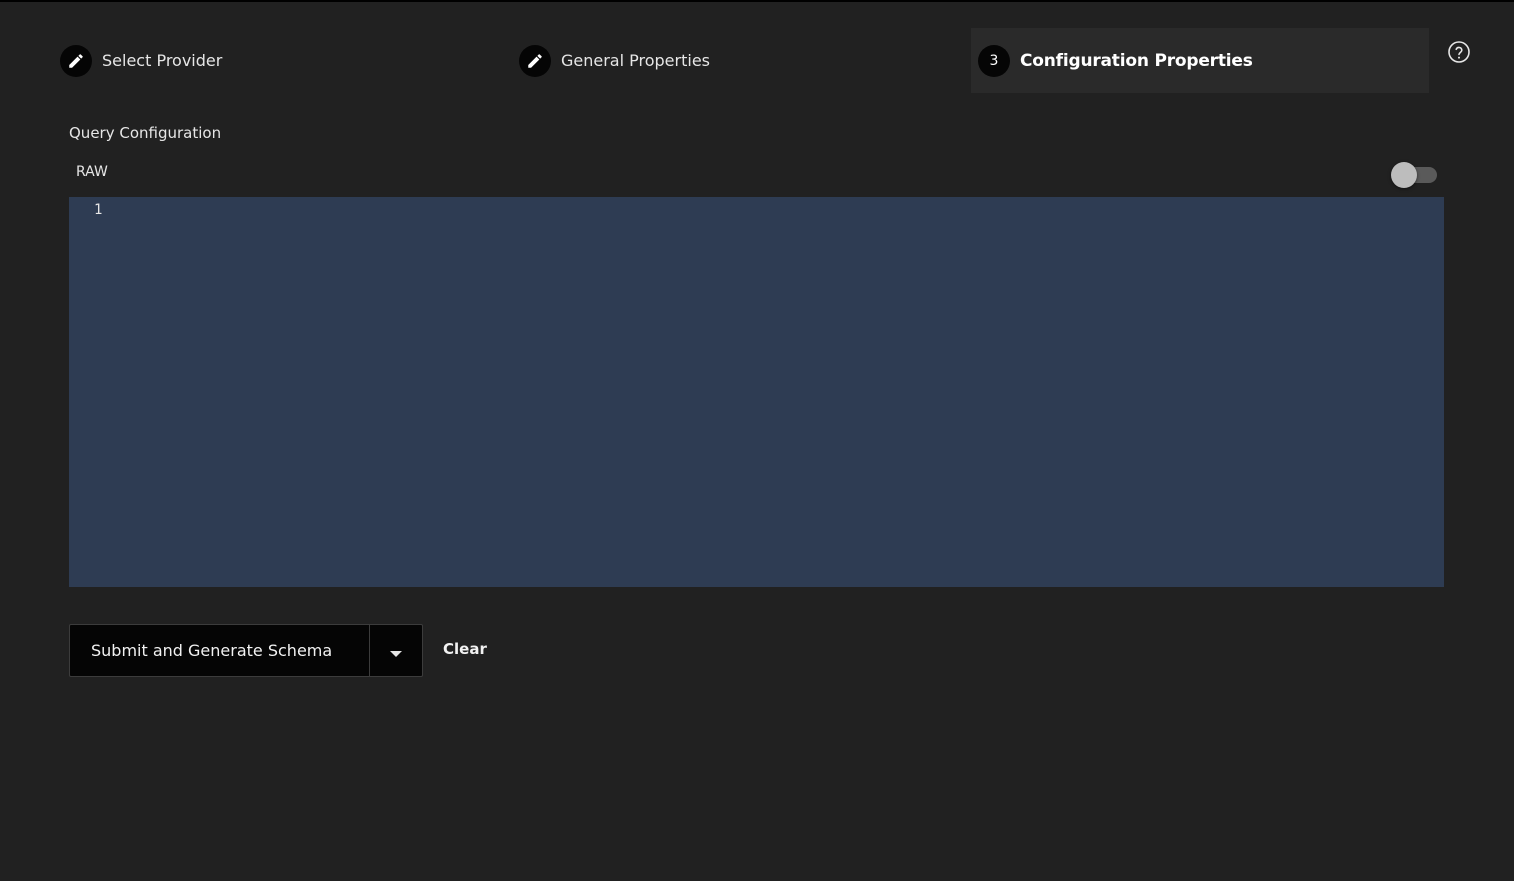 The width and height of the screenshot is (1514, 881). I want to click on section-title: Query Configuration, so click(145, 133).